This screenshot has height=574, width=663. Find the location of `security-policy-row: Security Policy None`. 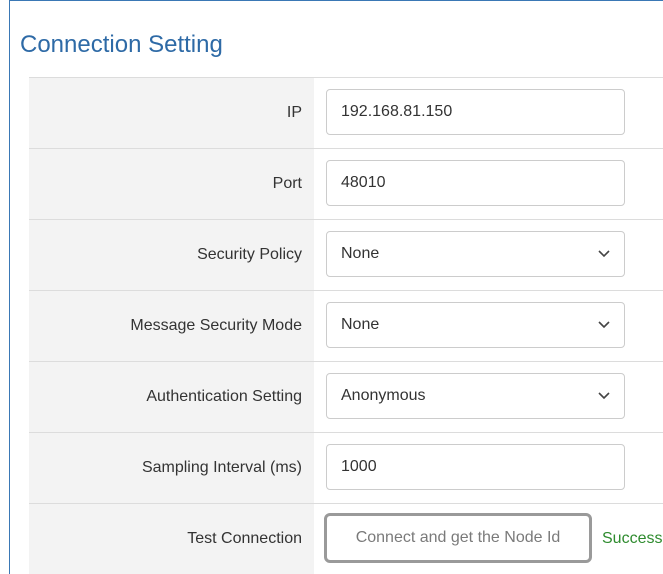

security-policy-row: Security Policy None is located at coordinates (346, 254).